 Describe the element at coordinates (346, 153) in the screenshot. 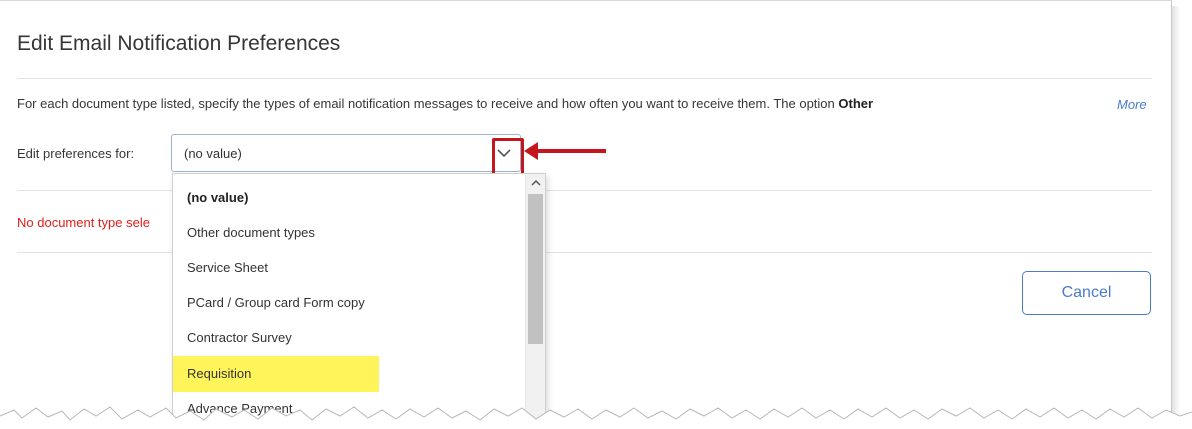

I see `document-type-select: (no value)` at that location.